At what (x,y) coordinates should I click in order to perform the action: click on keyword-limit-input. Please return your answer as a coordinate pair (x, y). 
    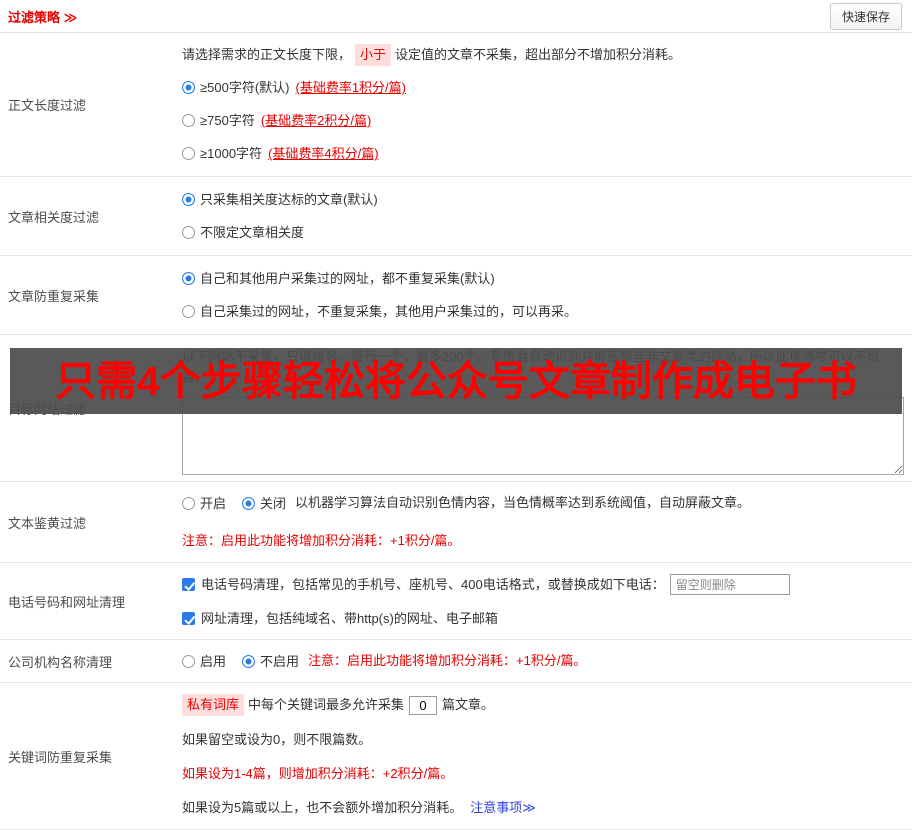
    Looking at the image, I should click on (423, 705).